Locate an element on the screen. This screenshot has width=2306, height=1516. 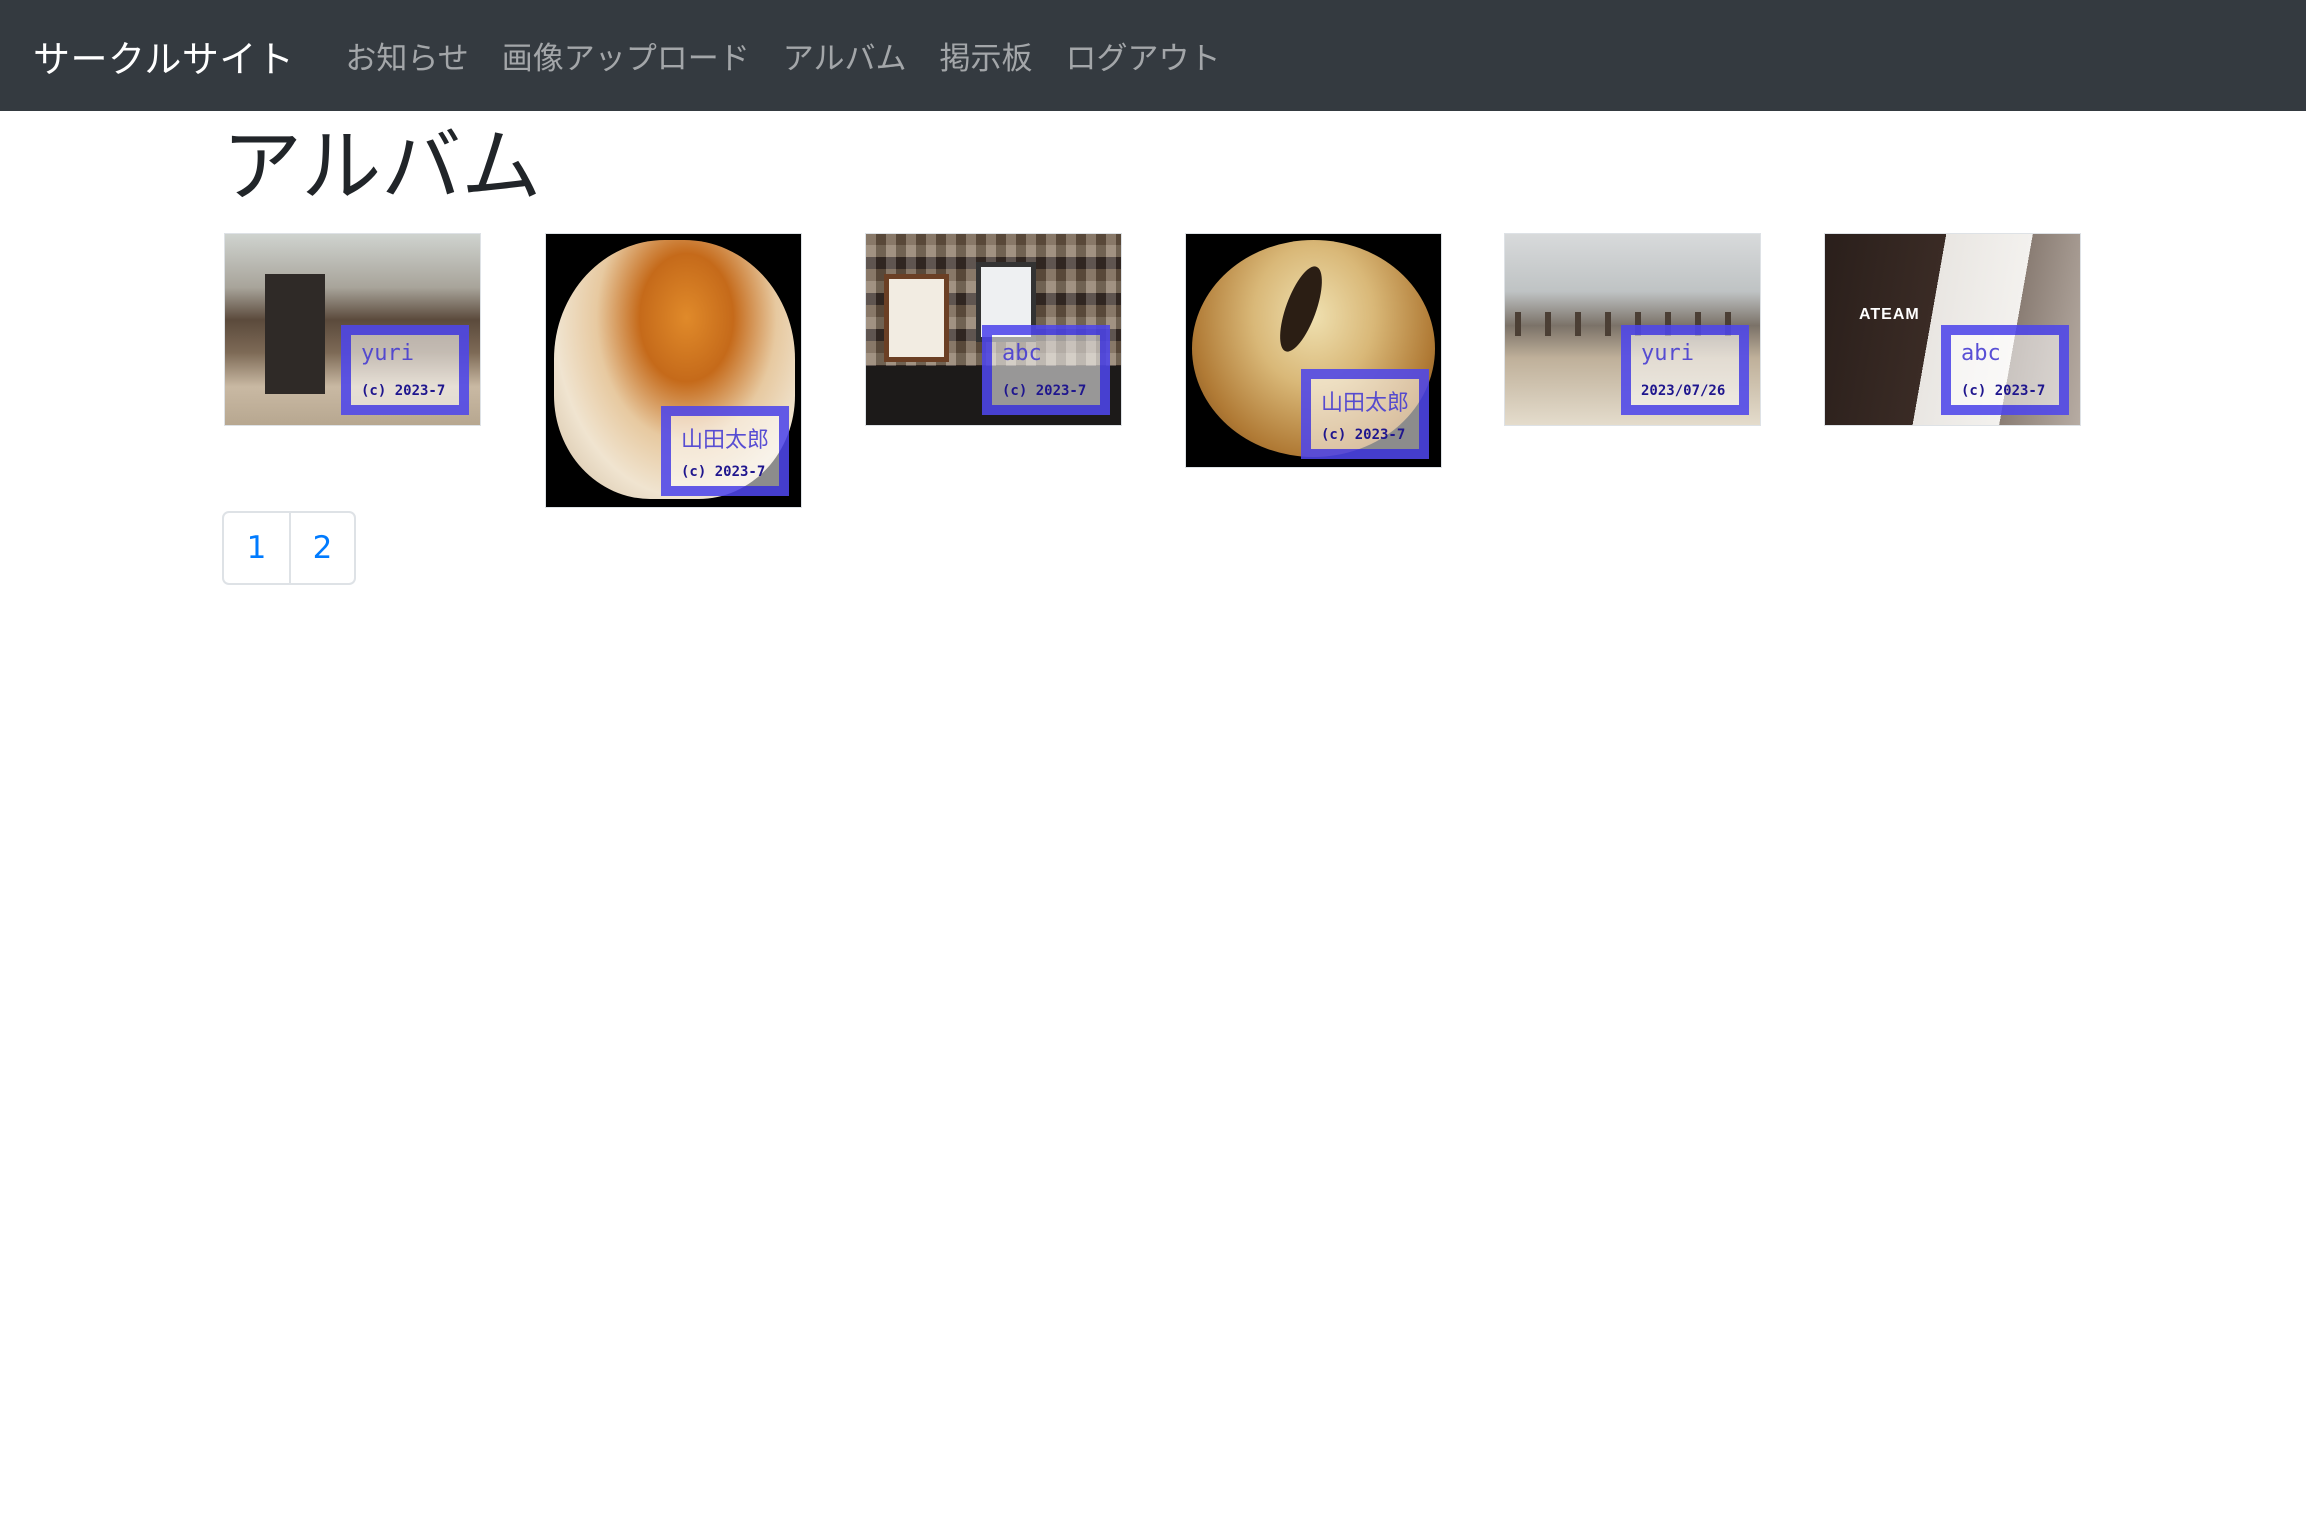
top-navbar: サークルサイト お知らせ 画像アップロード アルバム 掲示板 ログアウト is located at coordinates (1153, 55).